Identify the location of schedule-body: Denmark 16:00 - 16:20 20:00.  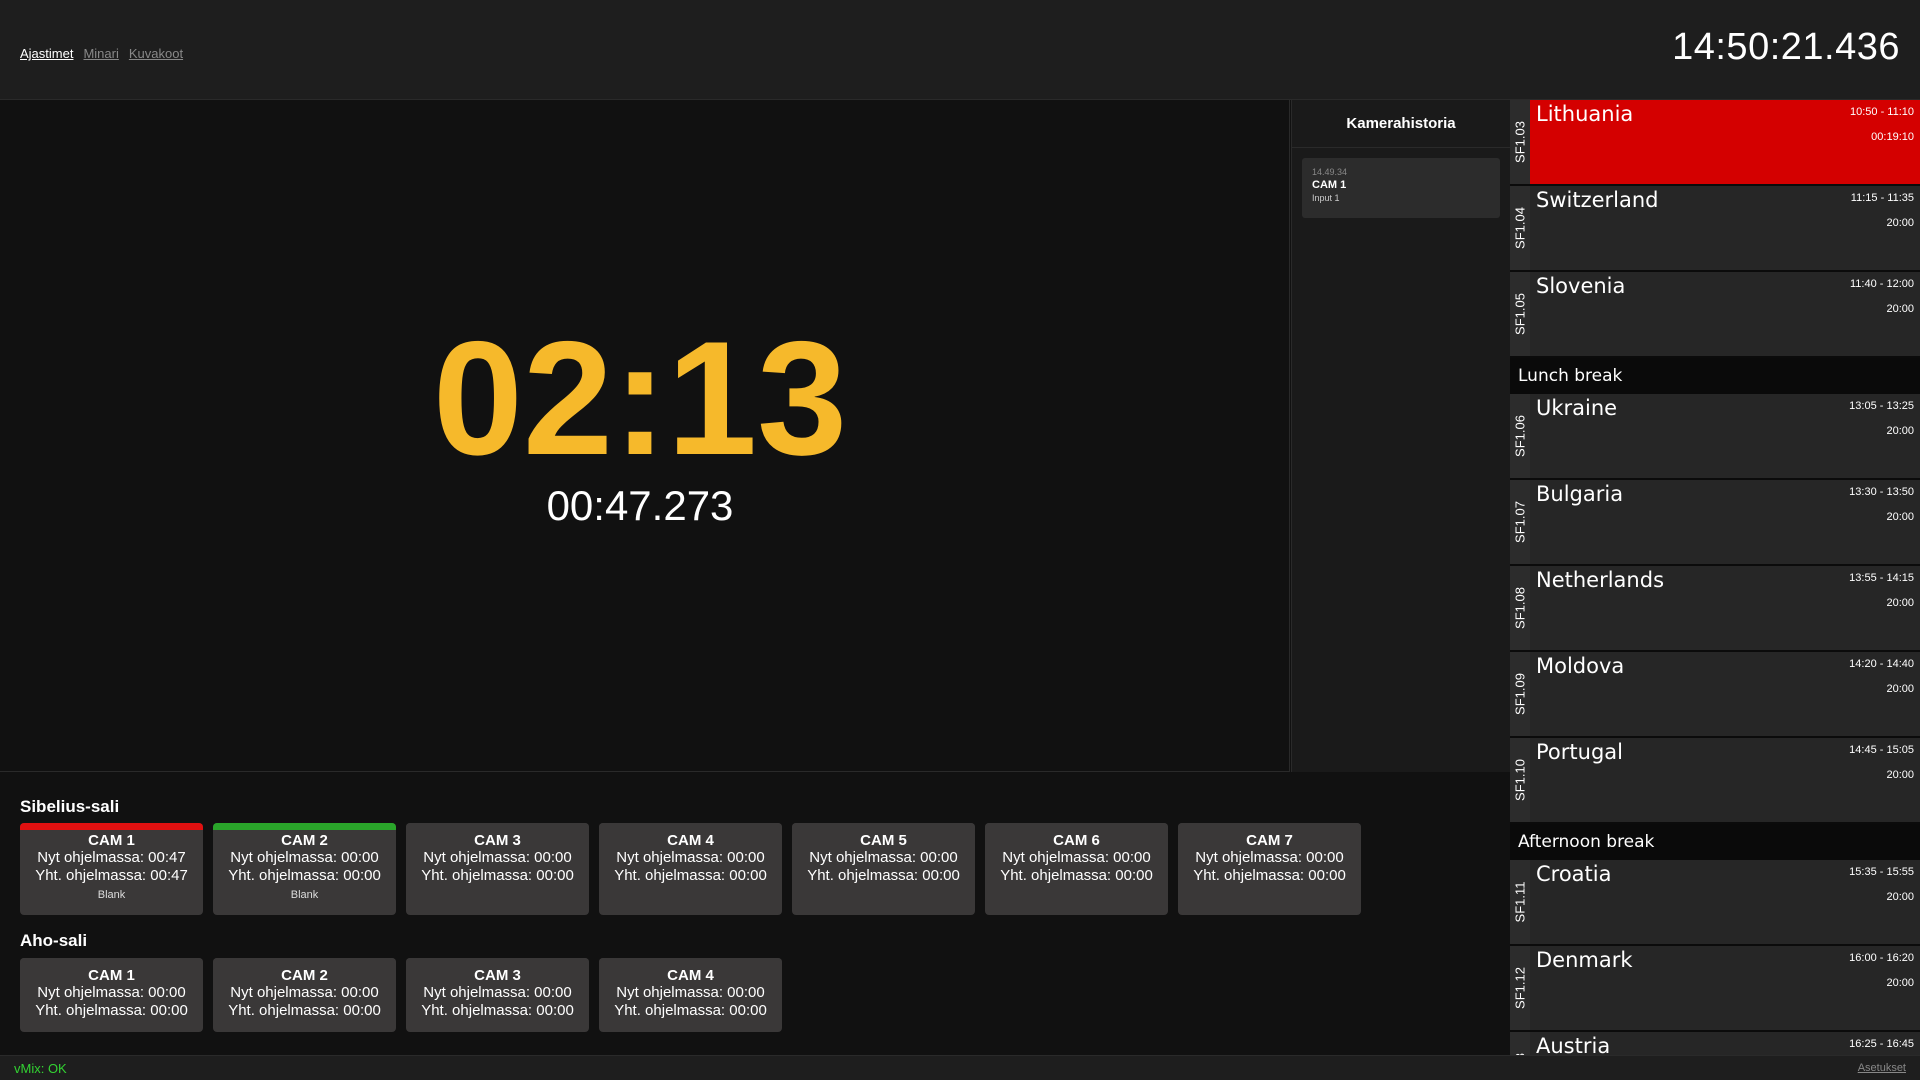
(1725, 988).